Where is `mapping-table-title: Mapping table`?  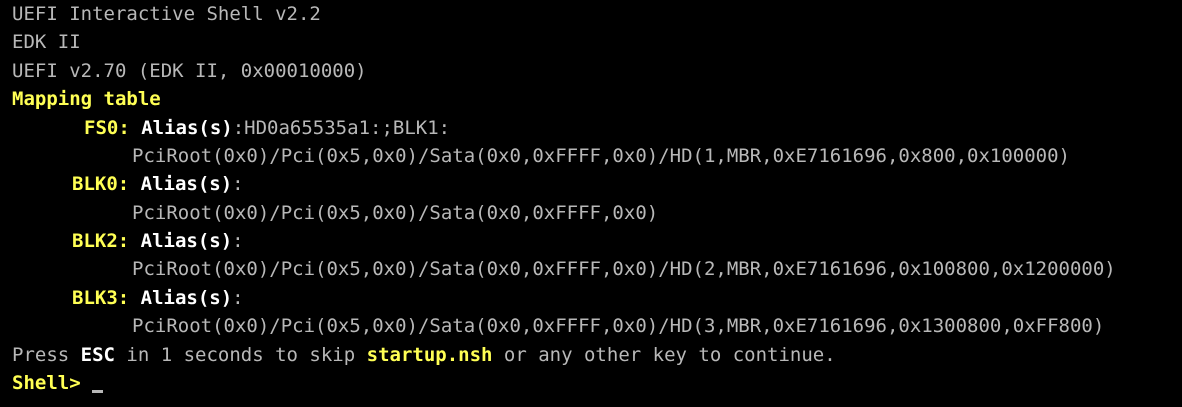 mapping-table-title: Mapping table is located at coordinates (86, 99).